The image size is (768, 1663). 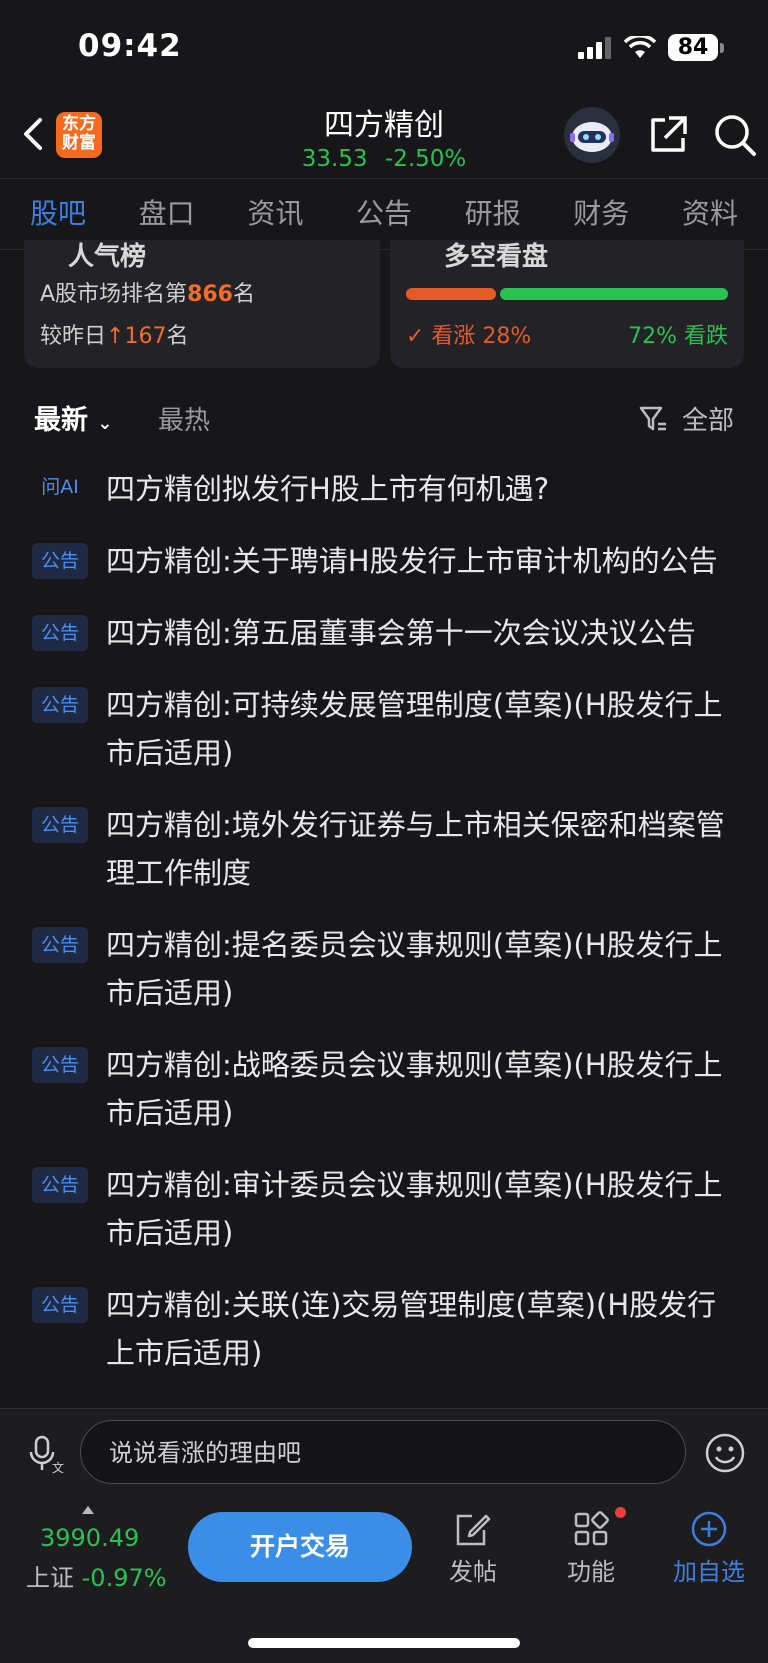 I want to click on post-title: 四方精创拟发行H股上市有何机遇?, so click(x=328, y=489).